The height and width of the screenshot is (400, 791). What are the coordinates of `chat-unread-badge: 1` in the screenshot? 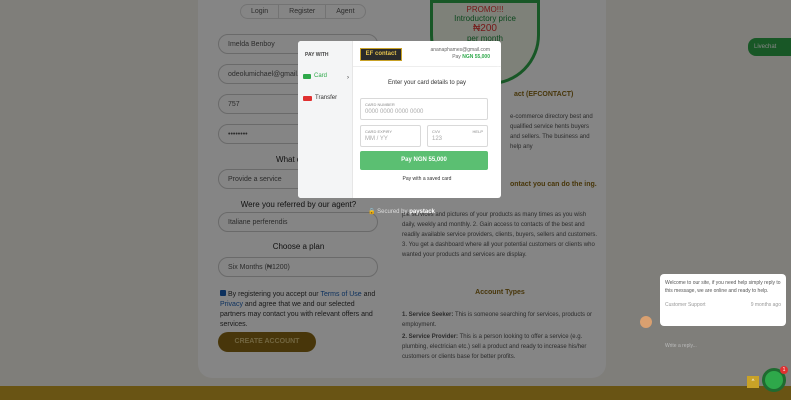 It's located at (784, 370).